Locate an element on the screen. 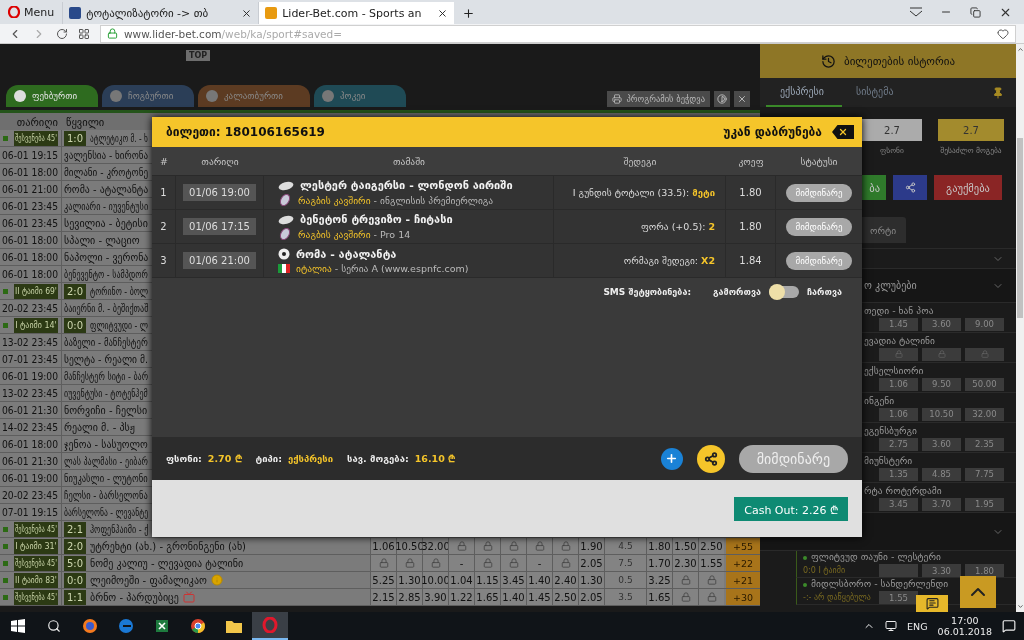  odd-button: 7.75 is located at coordinates (984, 474).